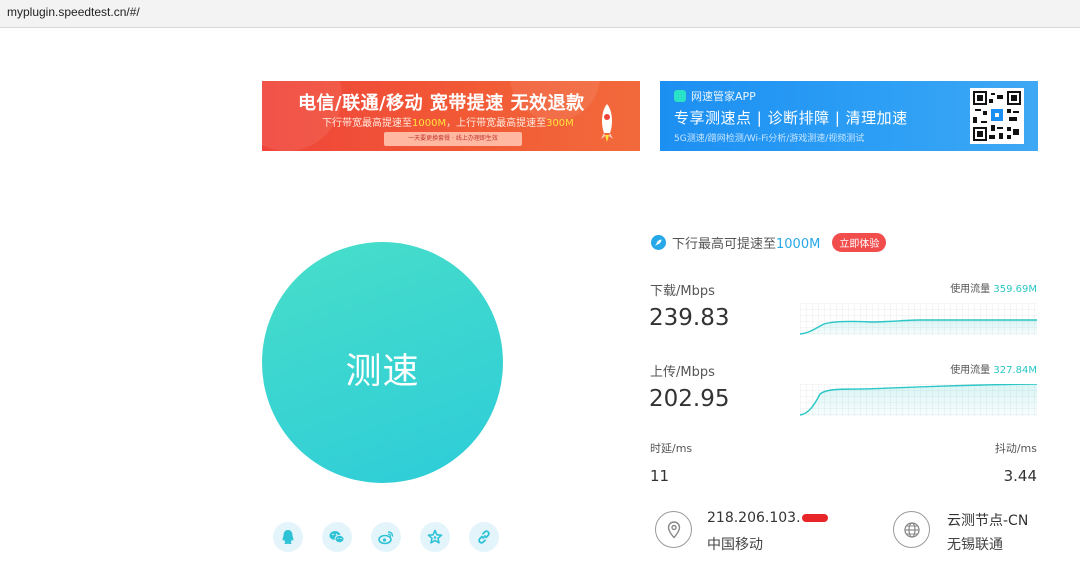  What do you see at coordinates (673, 529) in the screenshot?
I see `location-pin-icon` at bounding box center [673, 529].